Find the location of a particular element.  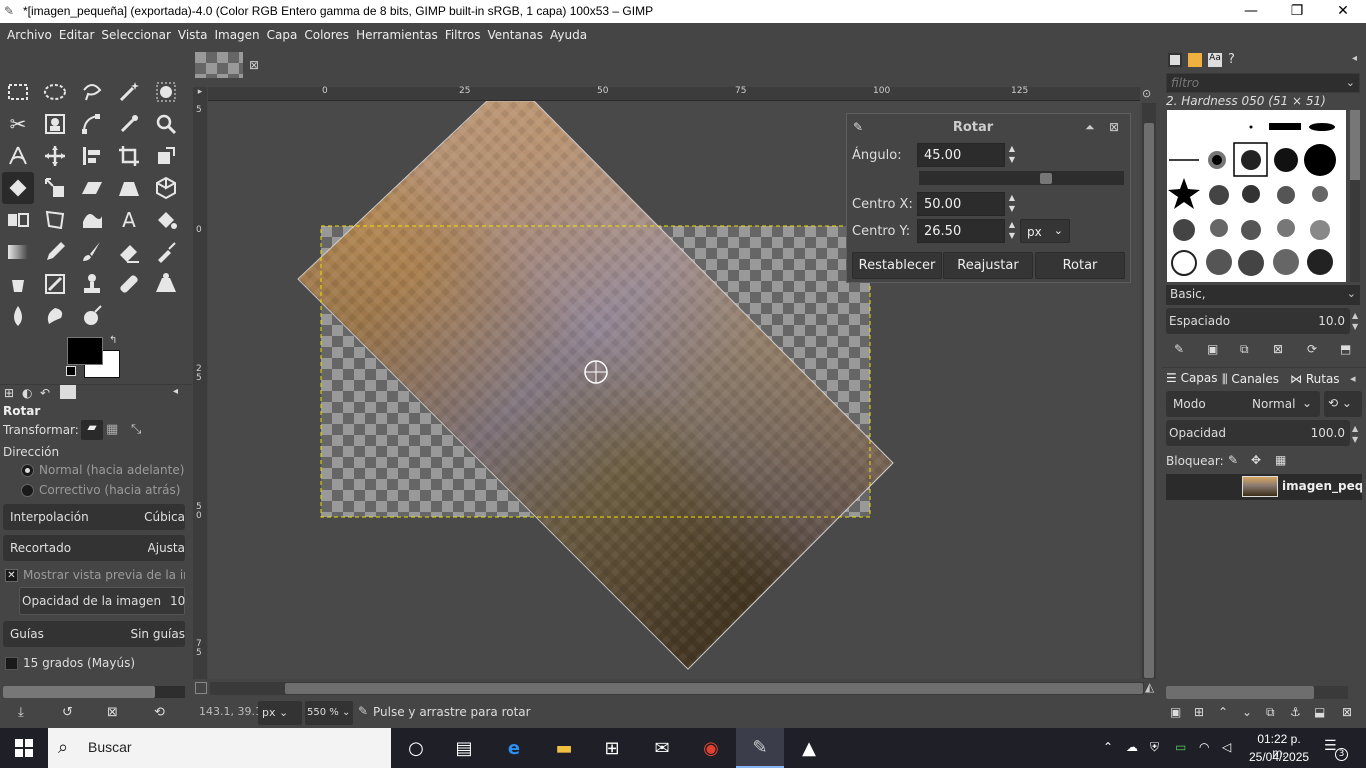

clone-icon is located at coordinates (92, 284).